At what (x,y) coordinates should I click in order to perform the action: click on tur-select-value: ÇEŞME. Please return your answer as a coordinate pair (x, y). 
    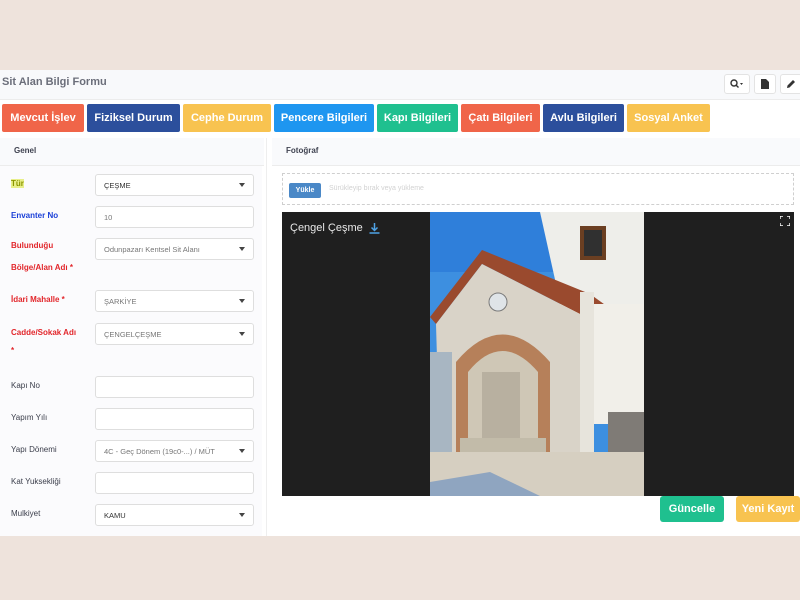
    Looking at the image, I should click on (117, 185).